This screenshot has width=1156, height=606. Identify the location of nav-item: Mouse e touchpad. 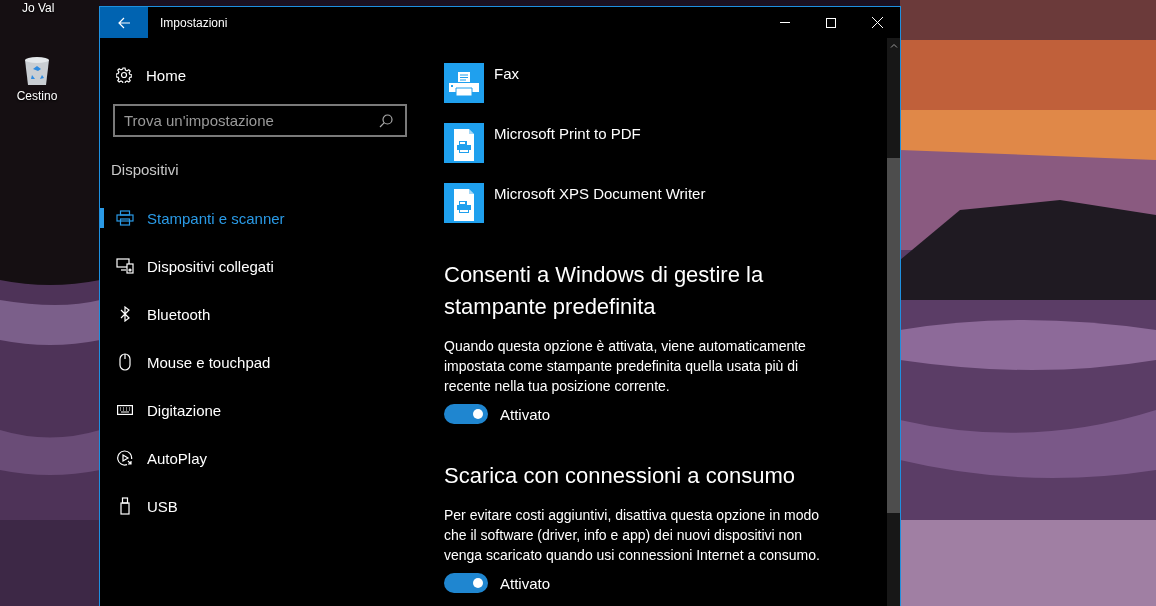
(265, 362).